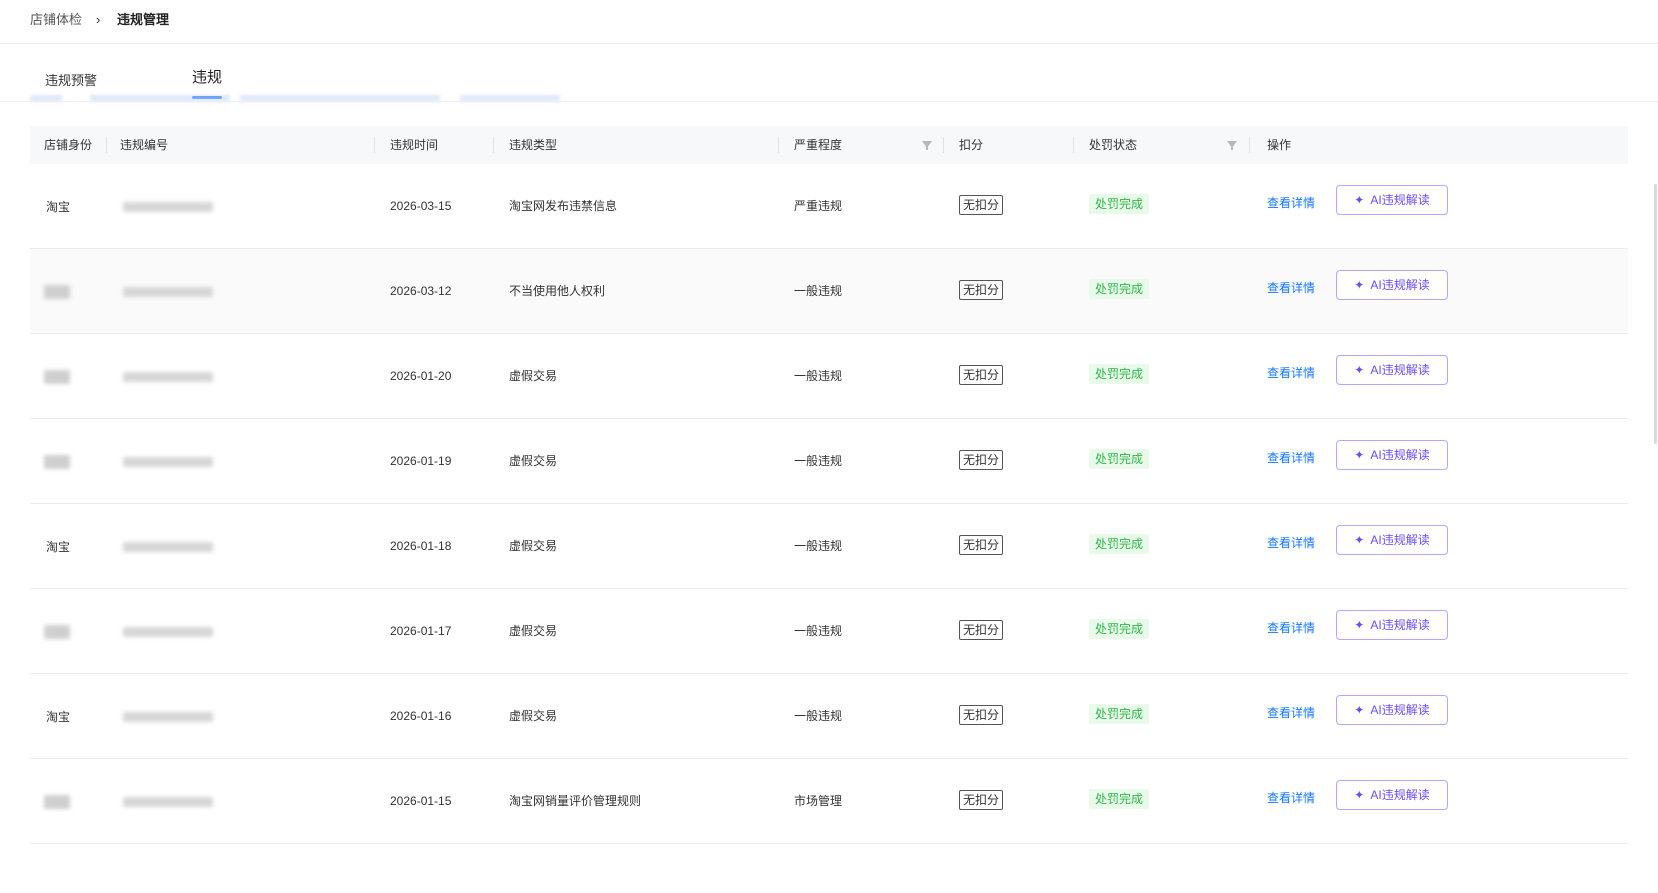 This screenshot has width=1658, height=893. Describe the element at coordinates (557, 291) in the screenshot. I see `violation-type: 不当使用他人权利` at that location.